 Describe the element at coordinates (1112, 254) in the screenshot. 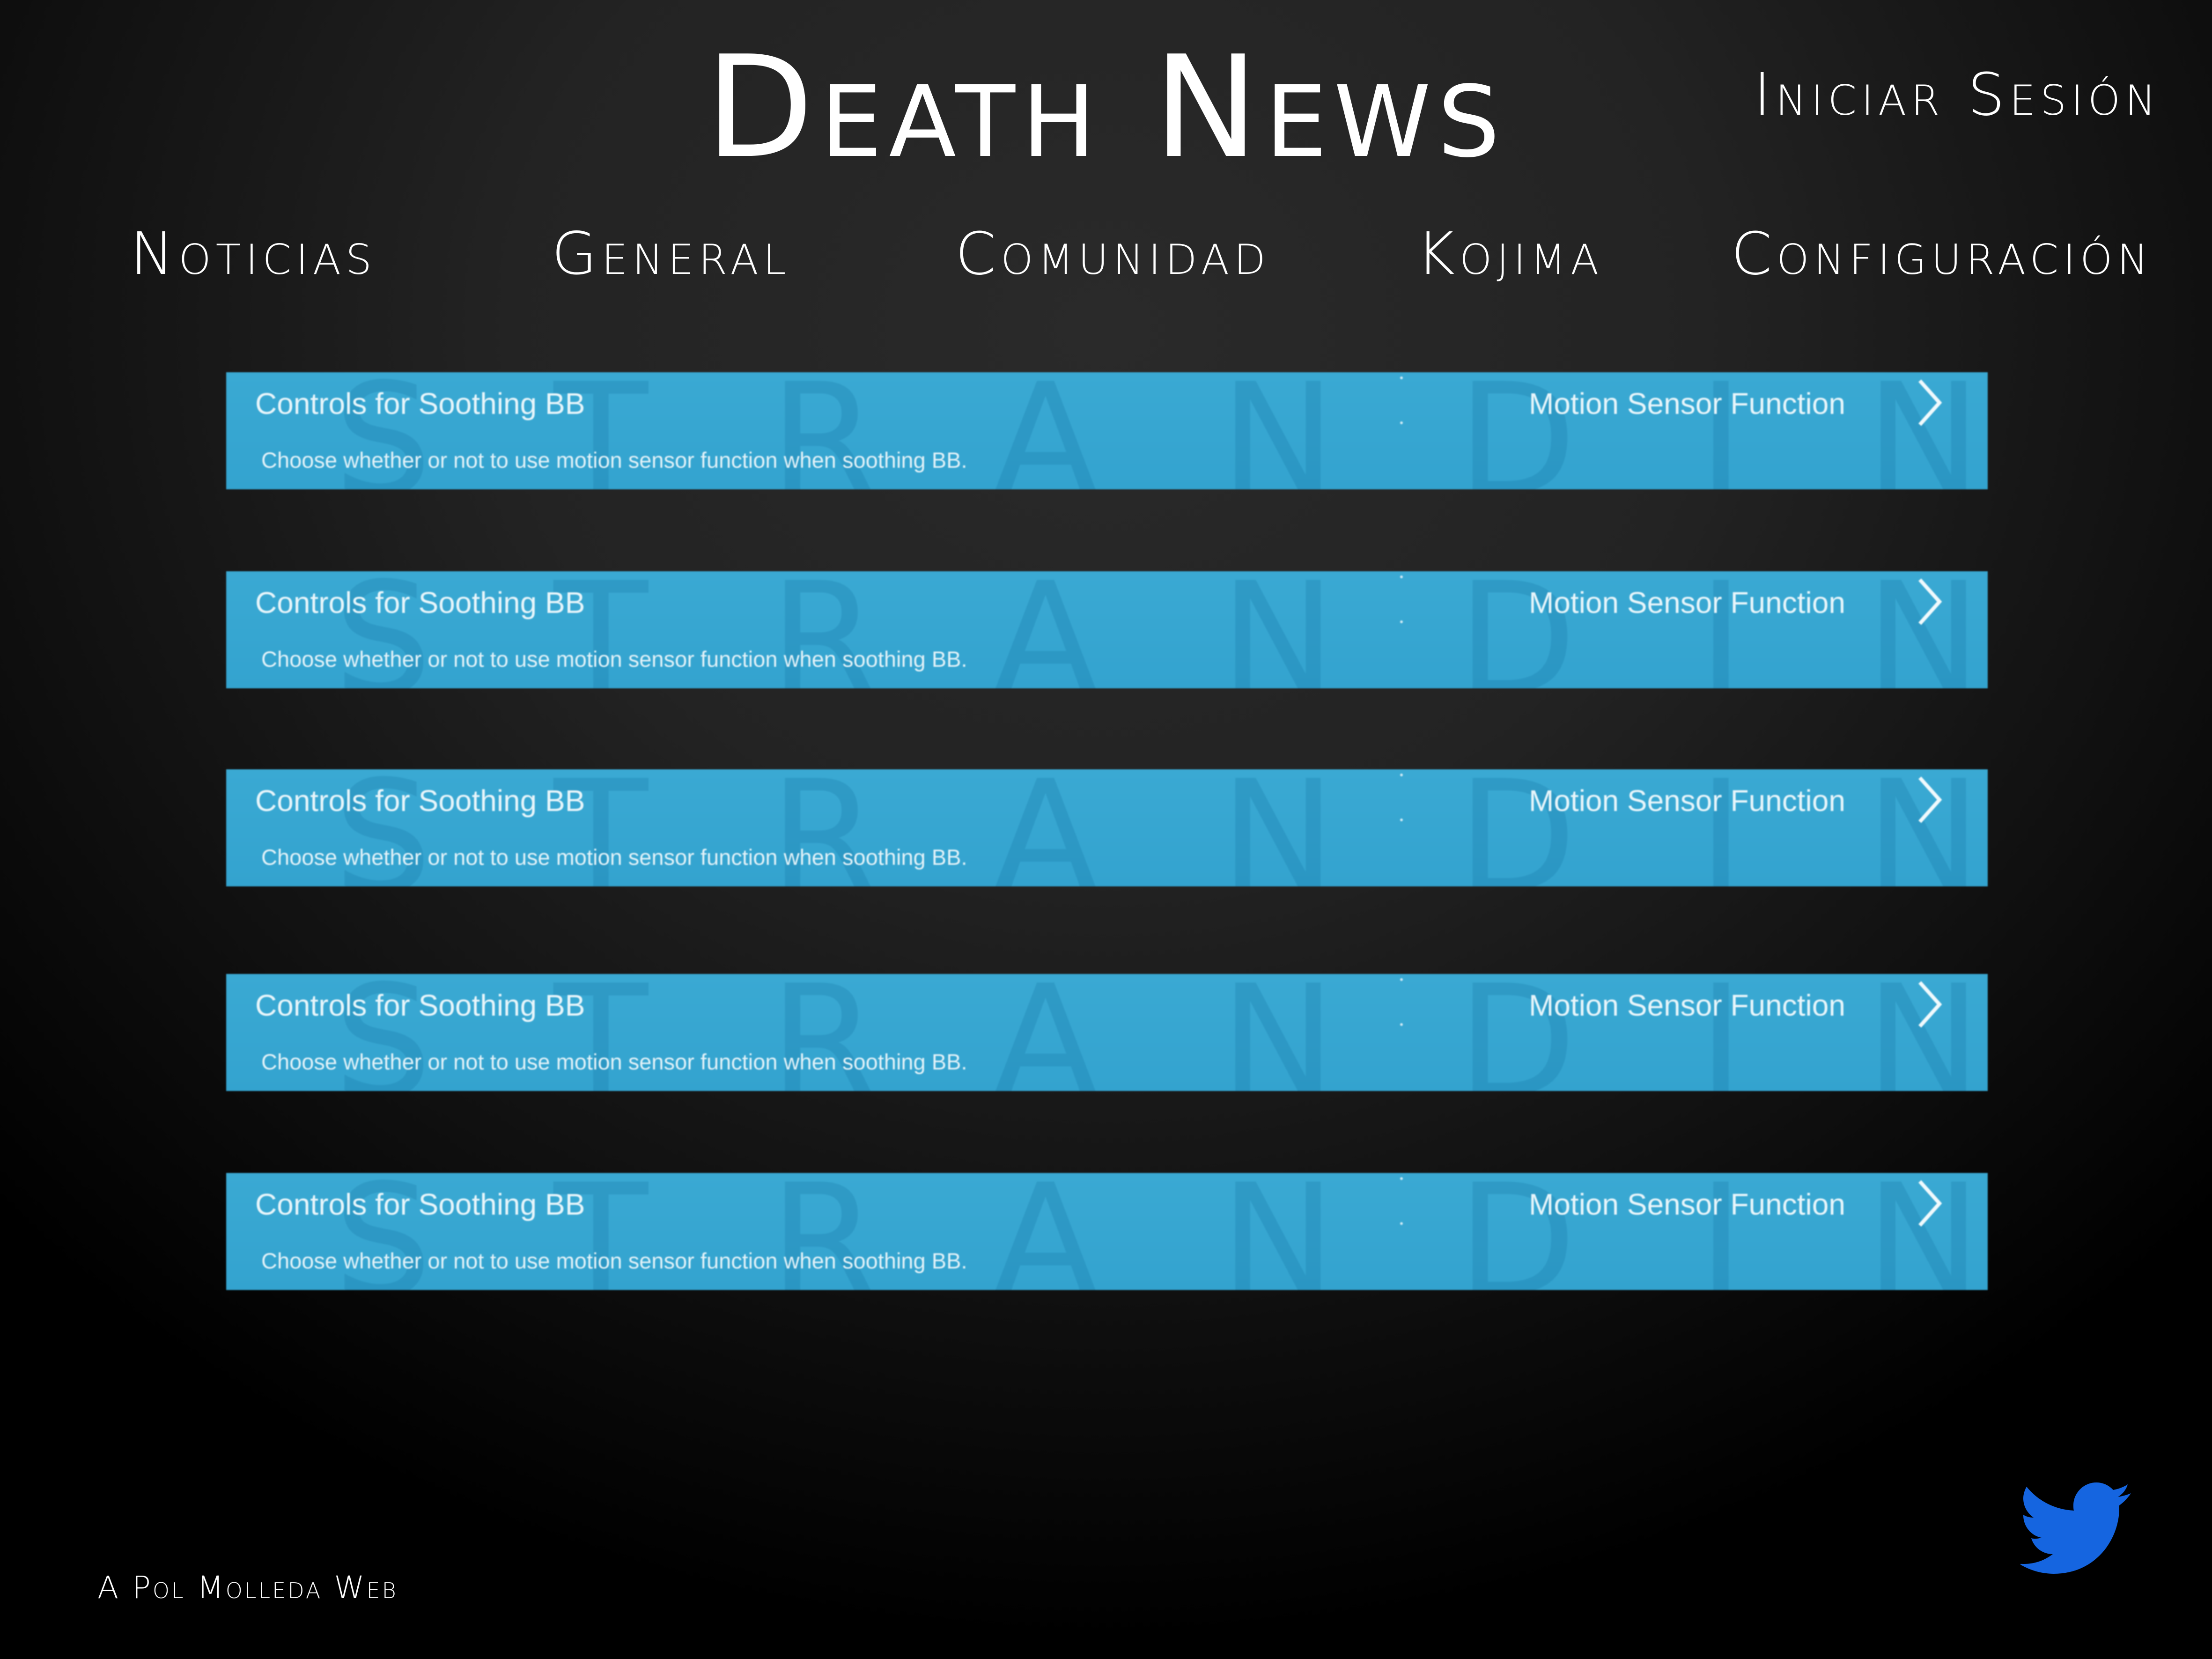

I see `nav-item-comunidad: Comunidad` at that location.